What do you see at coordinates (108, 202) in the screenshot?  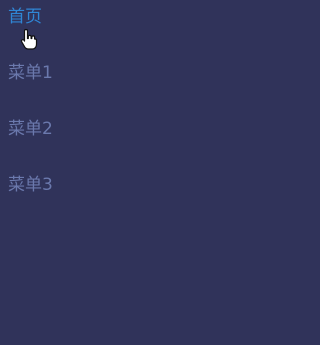 I see `menu-item-3: 菜单3` at bounding box center [108, 202].